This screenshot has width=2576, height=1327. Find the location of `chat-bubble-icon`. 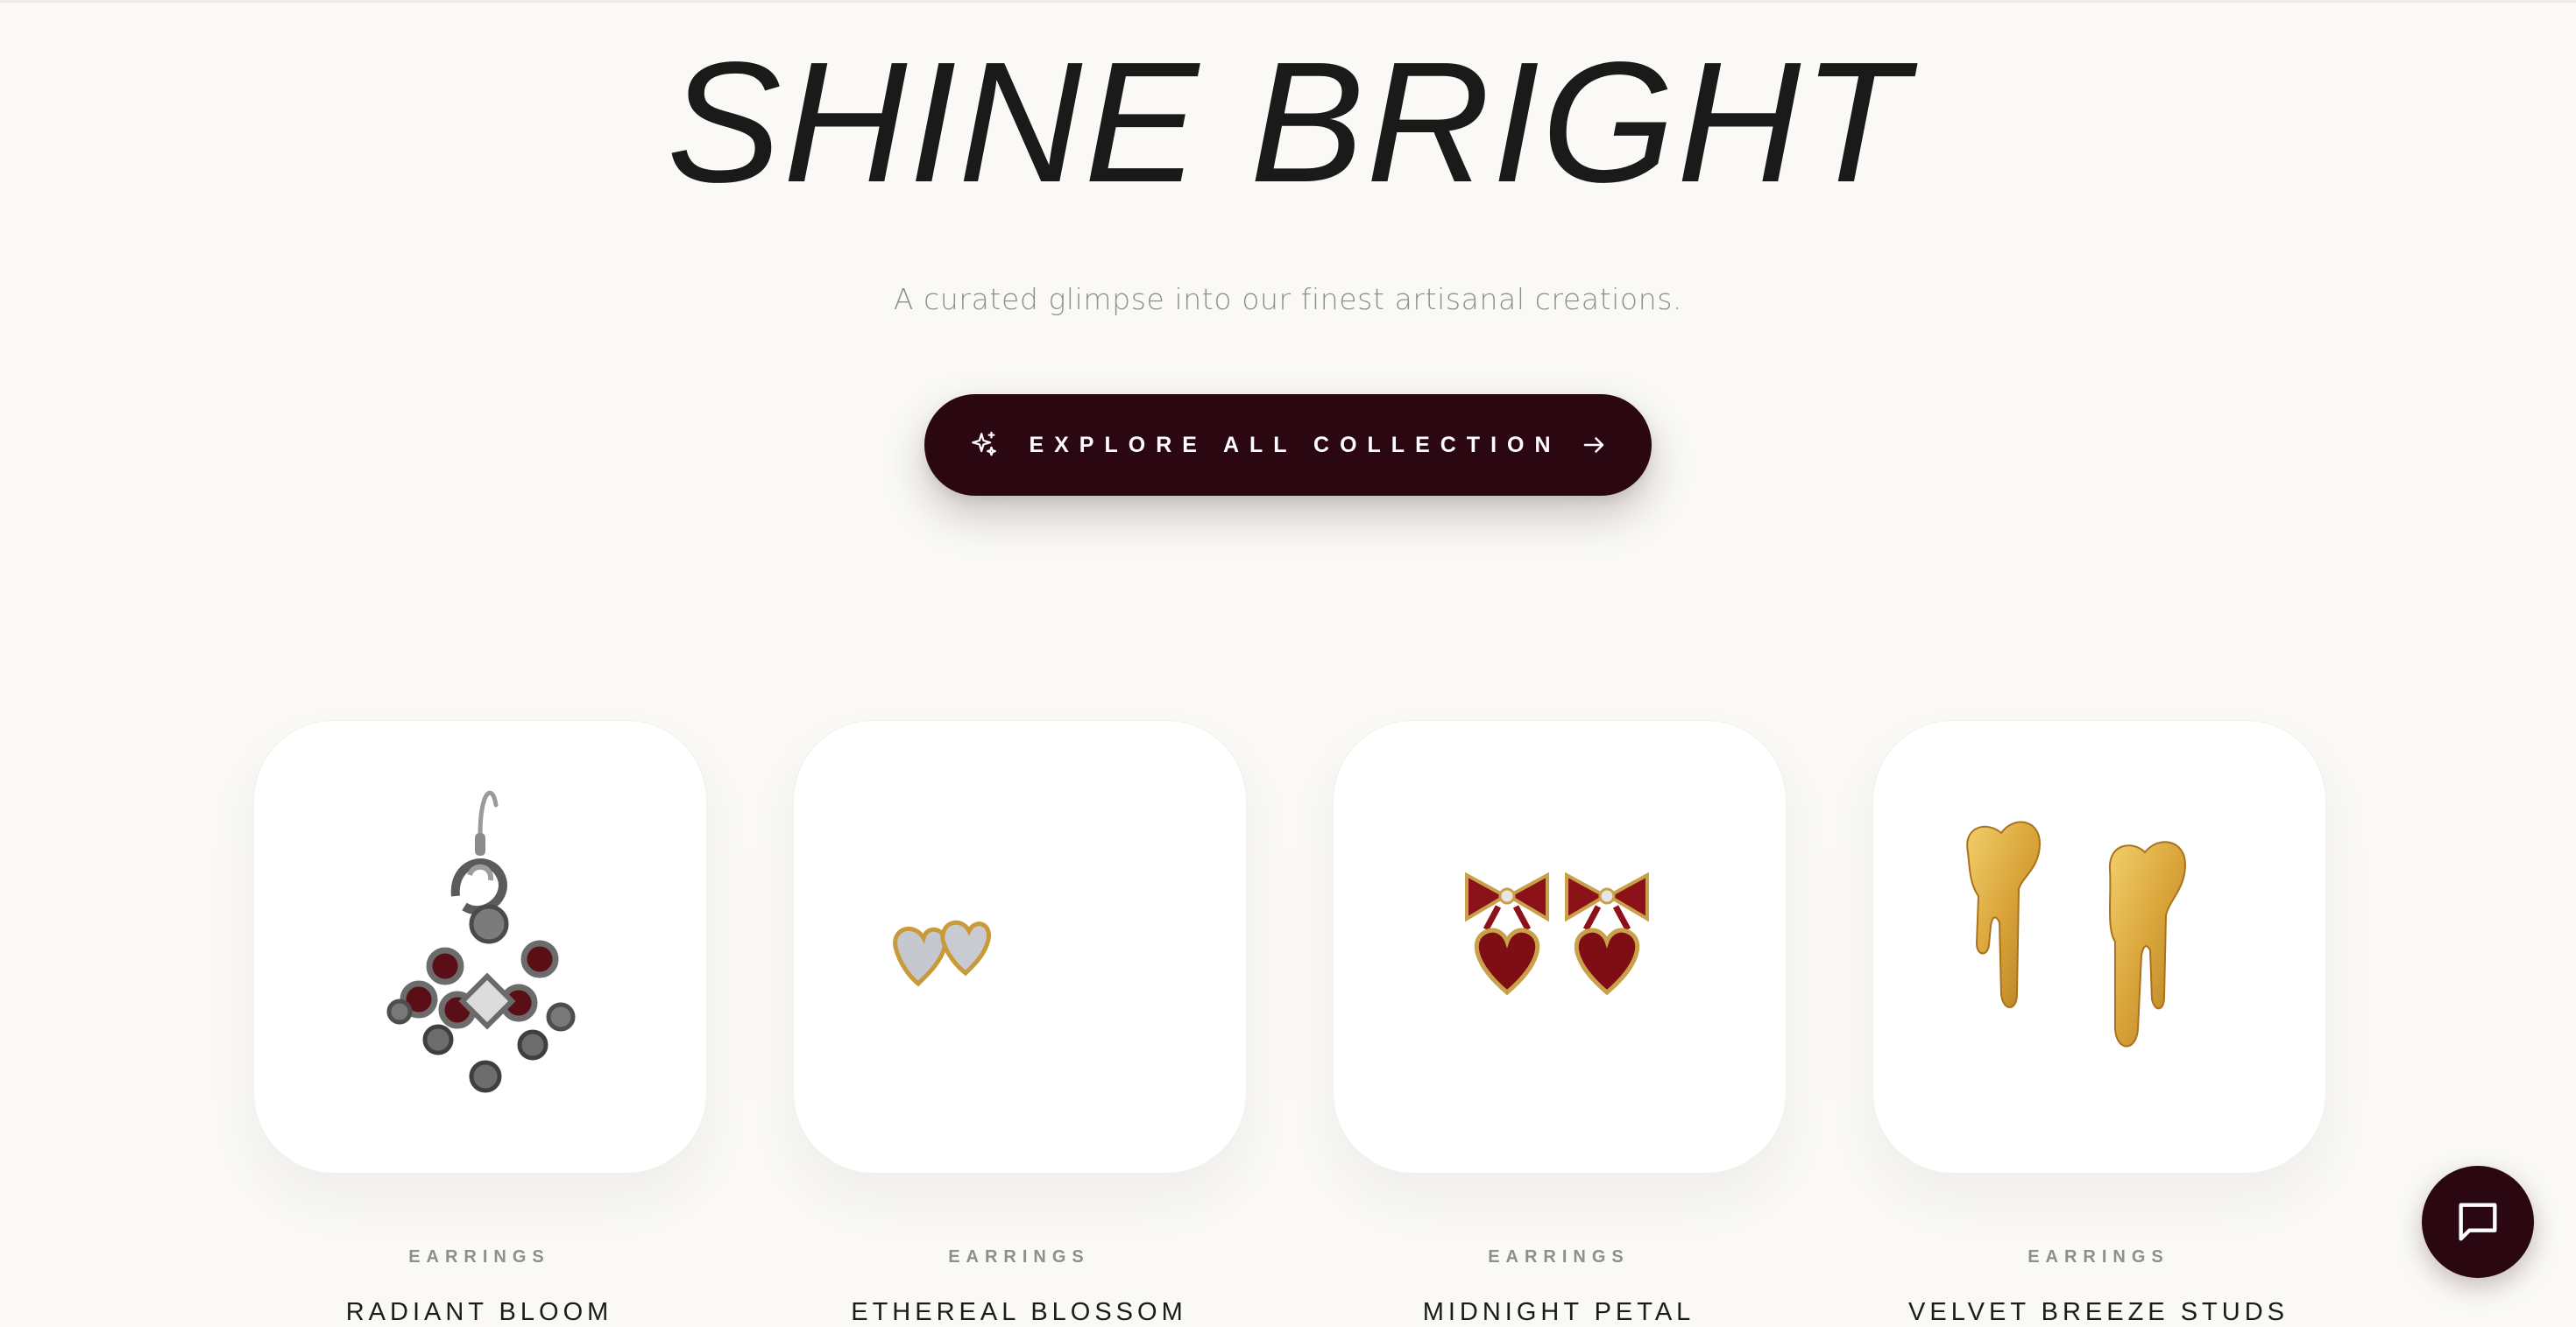

chat-bubble-icon is located at coordinates (2477, 1221).